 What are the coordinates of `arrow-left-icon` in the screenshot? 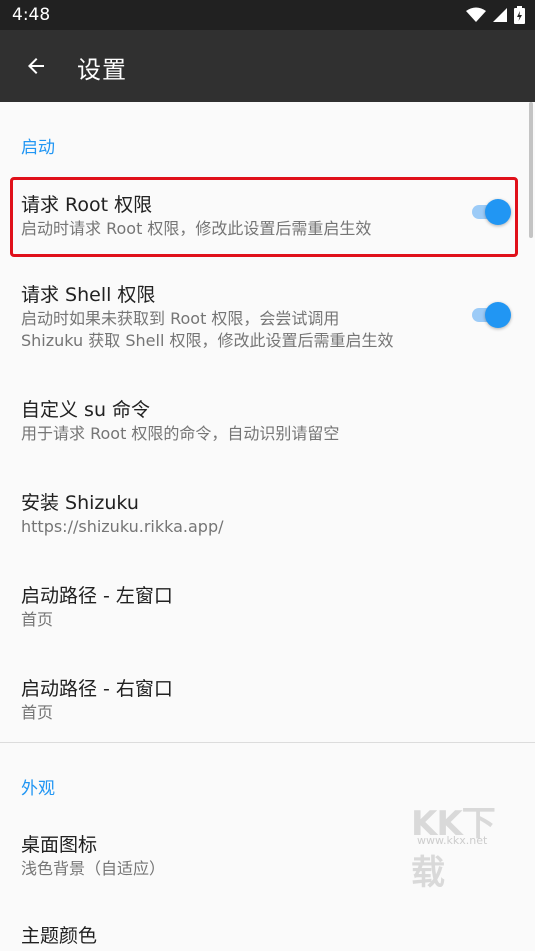 It's located at (36, 66).